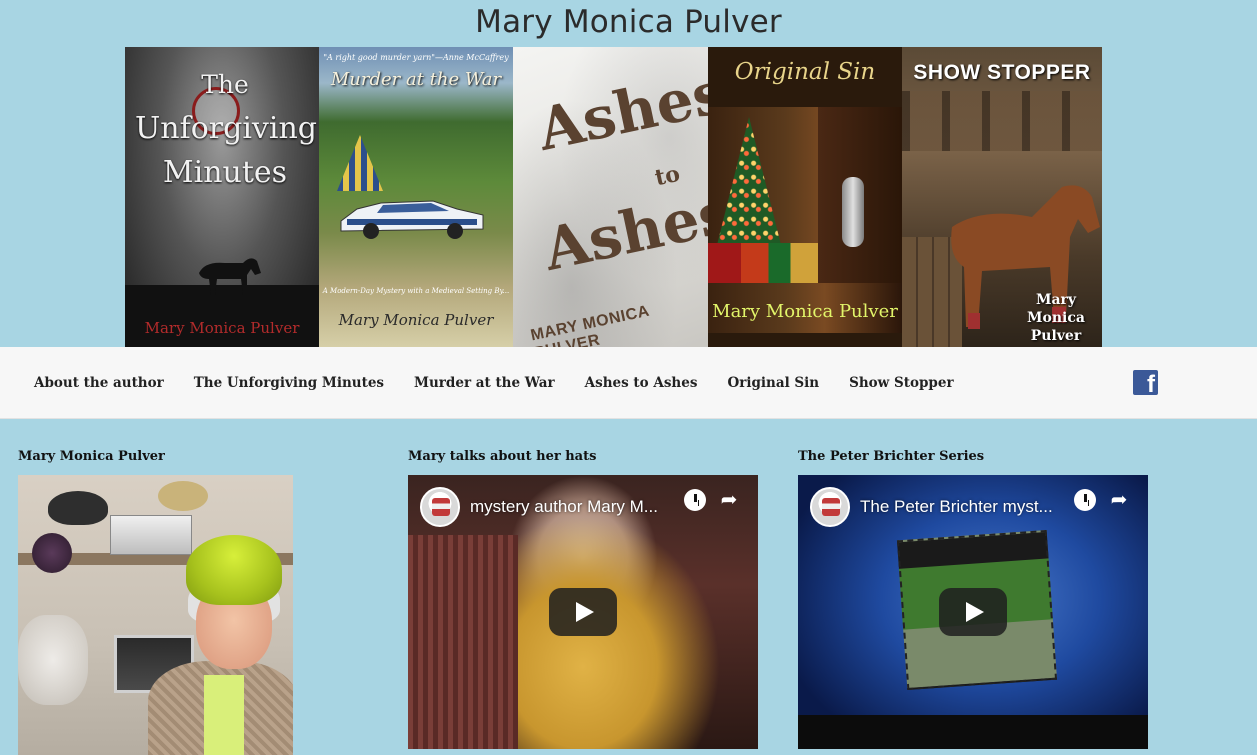 This screenshot has width=1257, height=755. I want to click on facebook-icon: f, so click(1145, 382).